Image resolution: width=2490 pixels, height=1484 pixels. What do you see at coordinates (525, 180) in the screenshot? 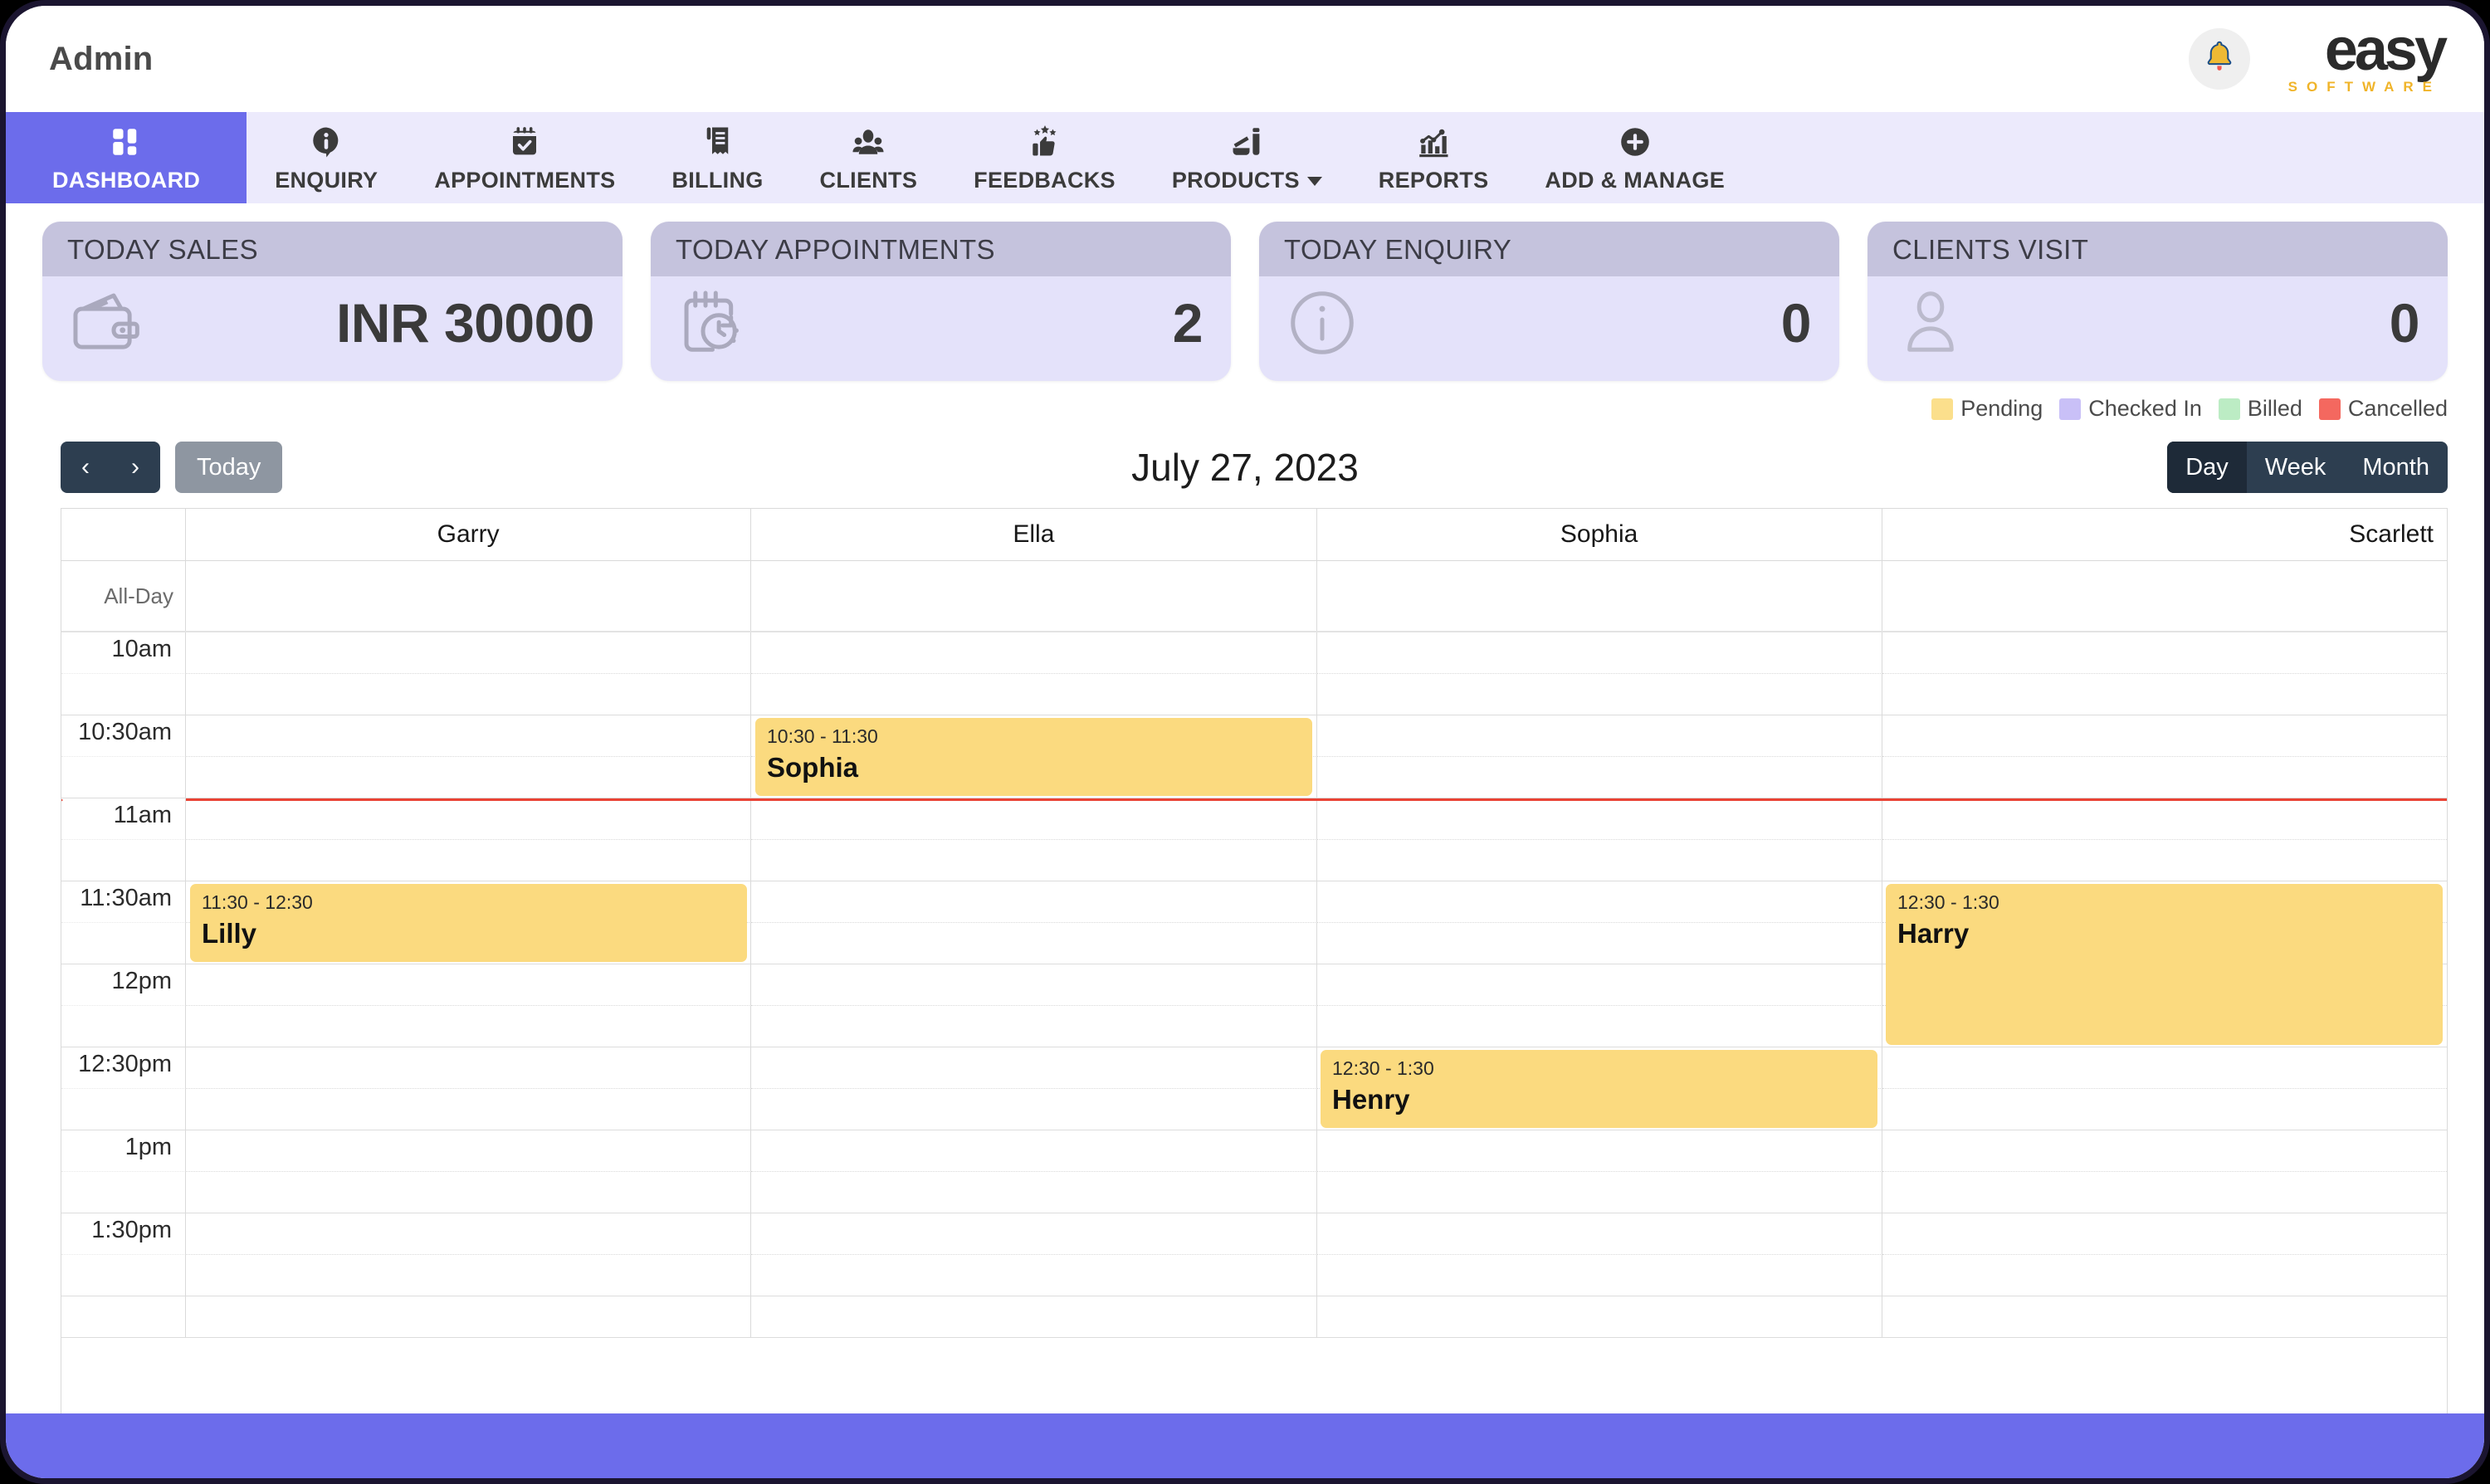
I see `nav-label: APPOINTMENTS` at bounding box center [525, 180].